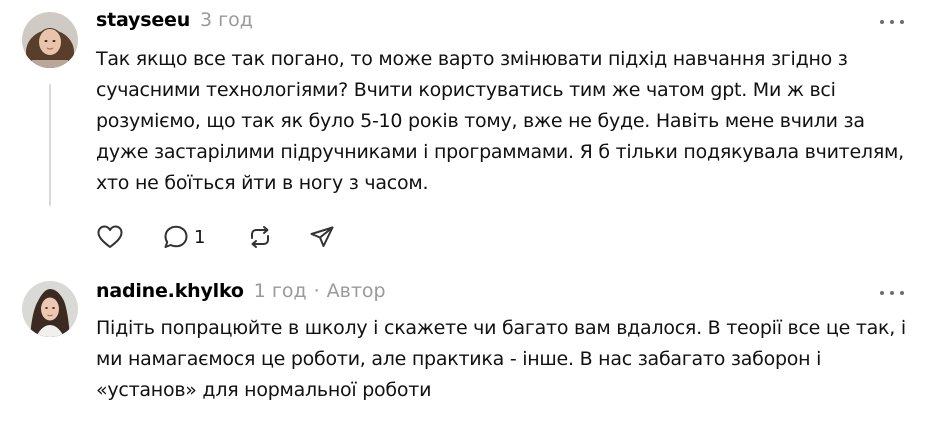 Image resolution: width=925 pixels, height=424 pixels. Describe the element at coordinates (110, 236) in the screenshot. I see `heart-icon` at that location.